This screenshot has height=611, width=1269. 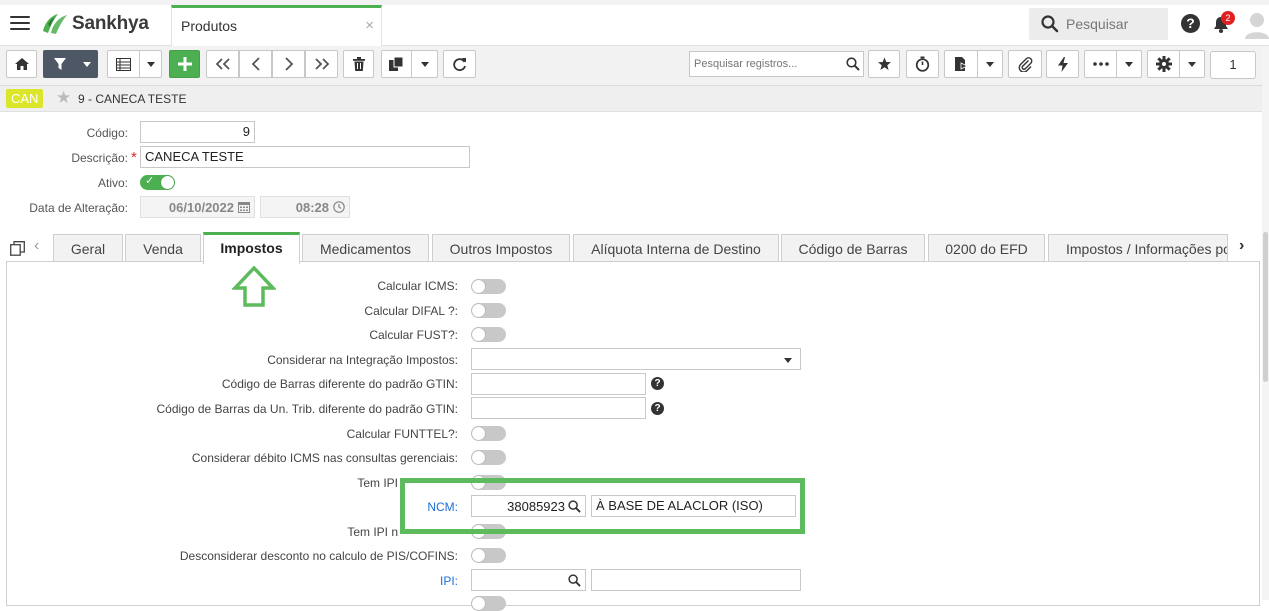 What do you see at coordinates (558, 384) in the screenshot?
I see `gtin-field` at bounding box center [558, 384].